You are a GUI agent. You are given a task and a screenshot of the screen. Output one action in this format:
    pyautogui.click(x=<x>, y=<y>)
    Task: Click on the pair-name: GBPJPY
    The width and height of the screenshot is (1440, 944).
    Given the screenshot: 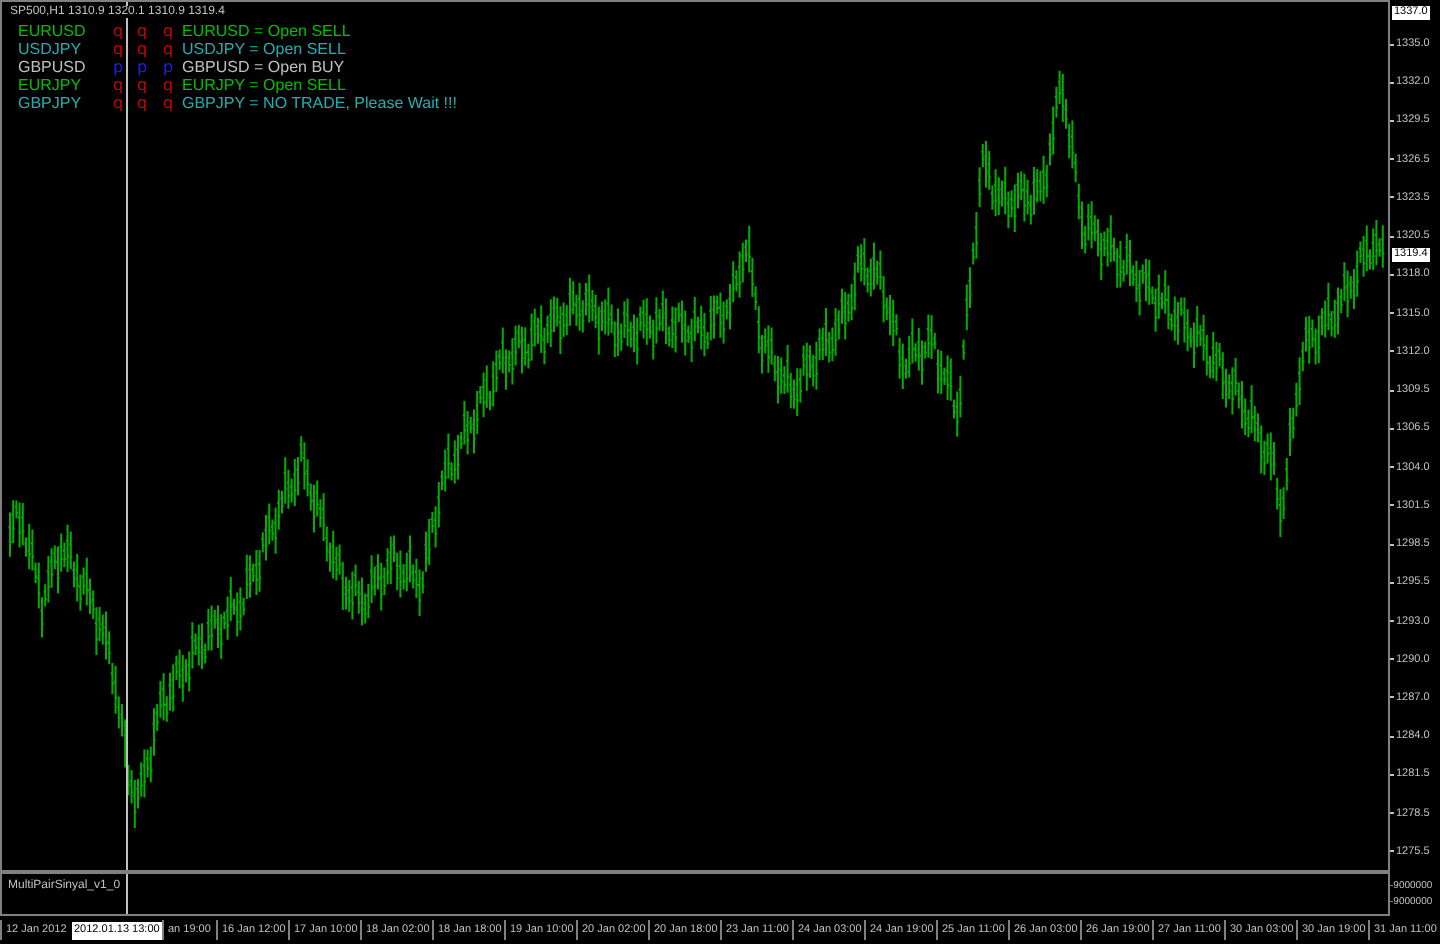 What is the action you would take?
    pyautogui.click(x=51, y=103)
    